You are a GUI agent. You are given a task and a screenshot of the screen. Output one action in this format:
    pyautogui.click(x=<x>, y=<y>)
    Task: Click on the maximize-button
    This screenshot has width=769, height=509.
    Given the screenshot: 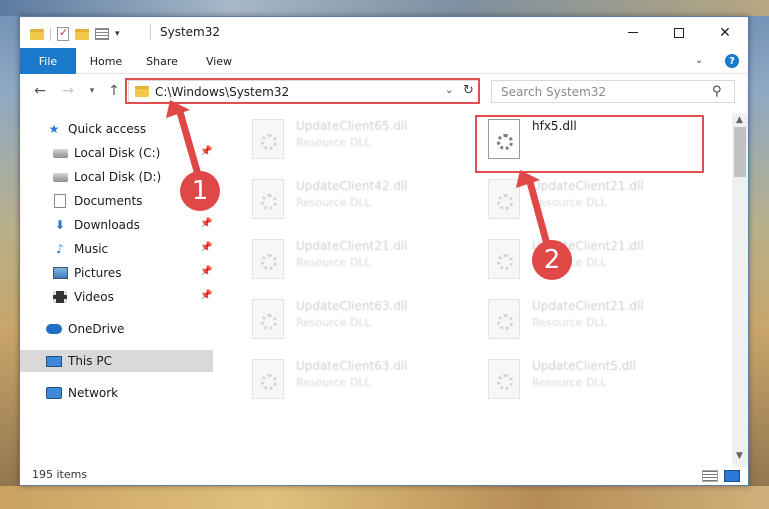 What is the action you would take?
    pyautogui.click(x=679, y=32)
    